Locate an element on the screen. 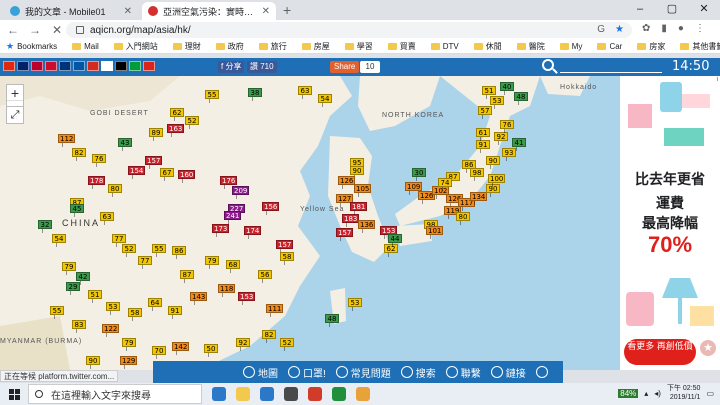 Image resolution: width=720 pixels, height=405 pixels. aqi-marker: 63 is located at coordinates (305, 92).